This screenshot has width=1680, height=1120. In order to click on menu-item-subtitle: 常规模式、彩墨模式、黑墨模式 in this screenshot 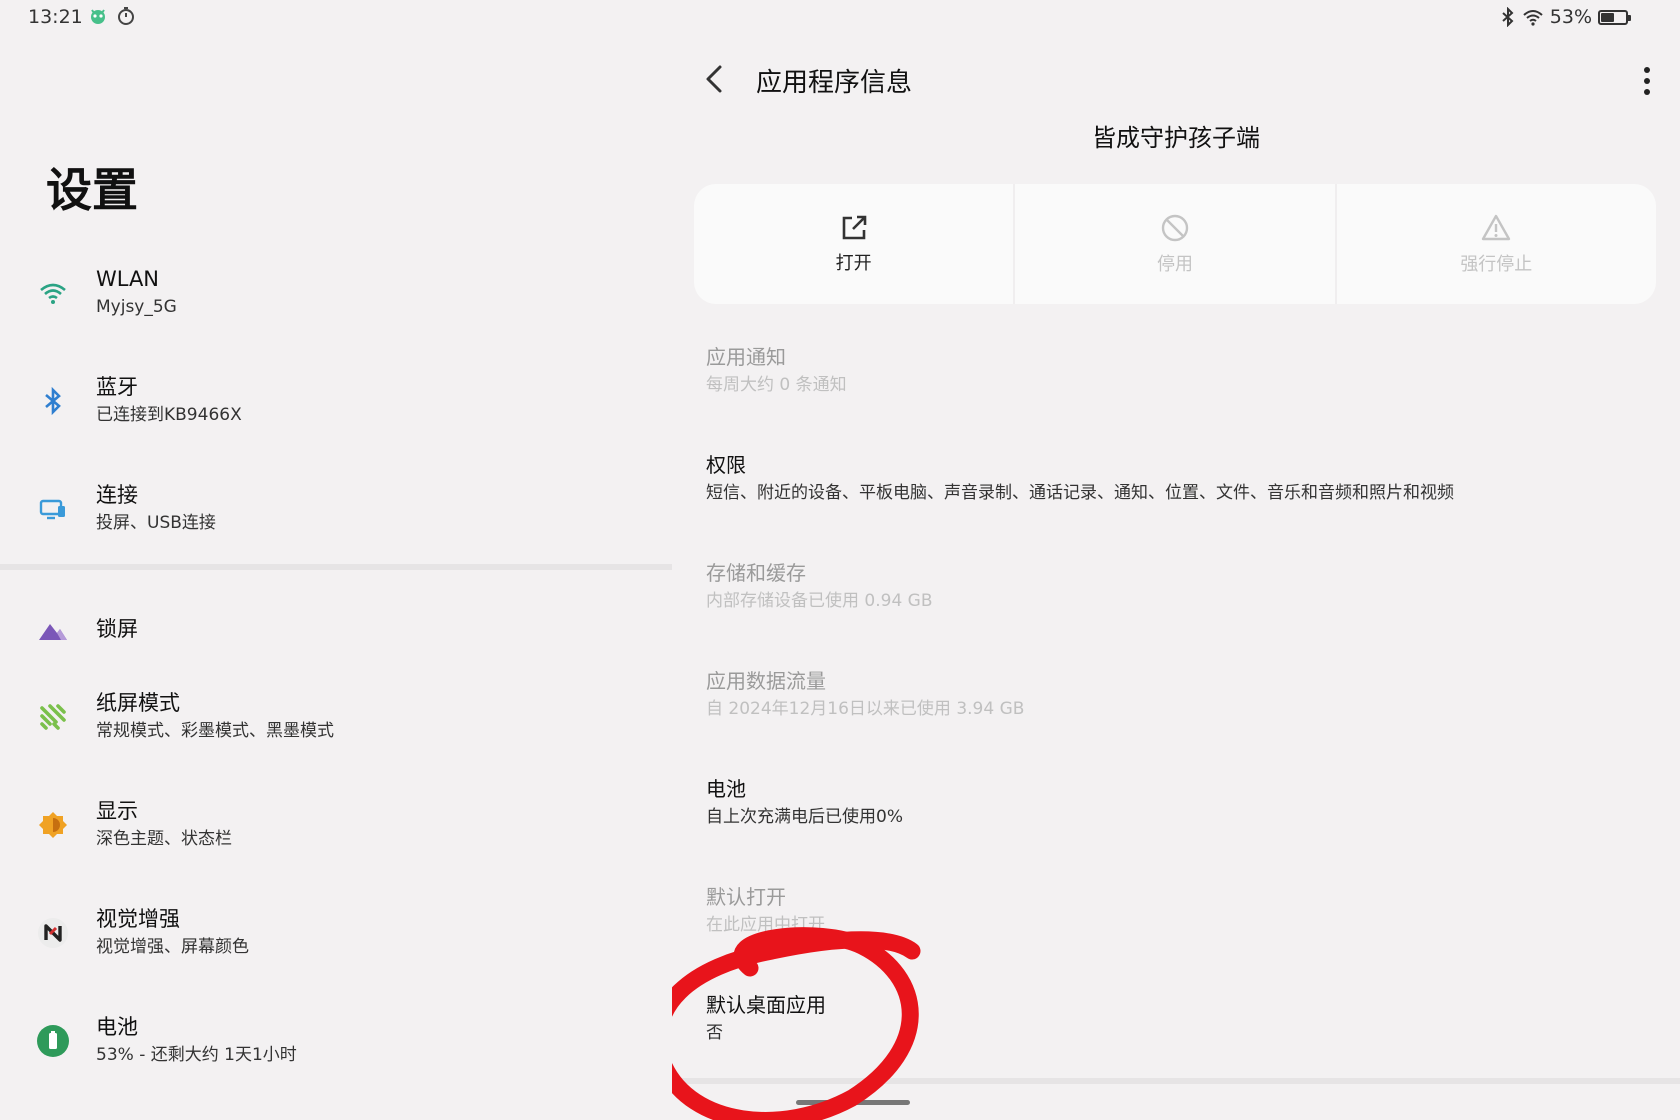, I will do `click(215, 731)`.